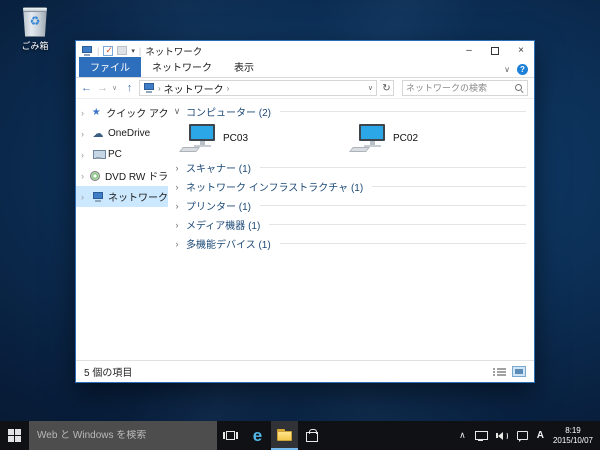  Describe the element at coordinates (529, 435) in the screenshot. I see `system-tray: ∧ A 8:19 2015/10/07` at that location.